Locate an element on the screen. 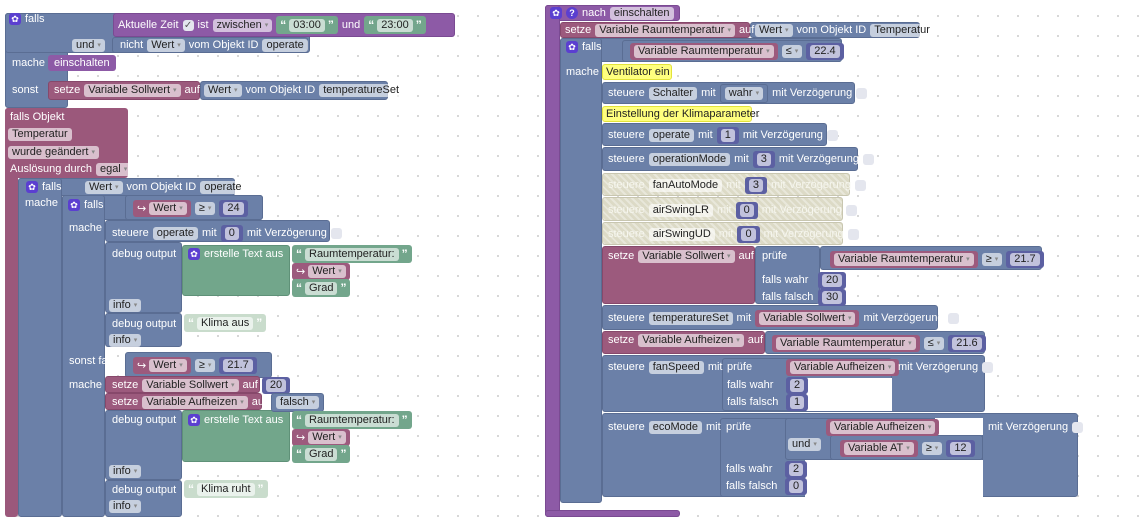 The image size is (1147, 517). text-string-block: “ 23:00 ” is located at coordinates (395, 25).